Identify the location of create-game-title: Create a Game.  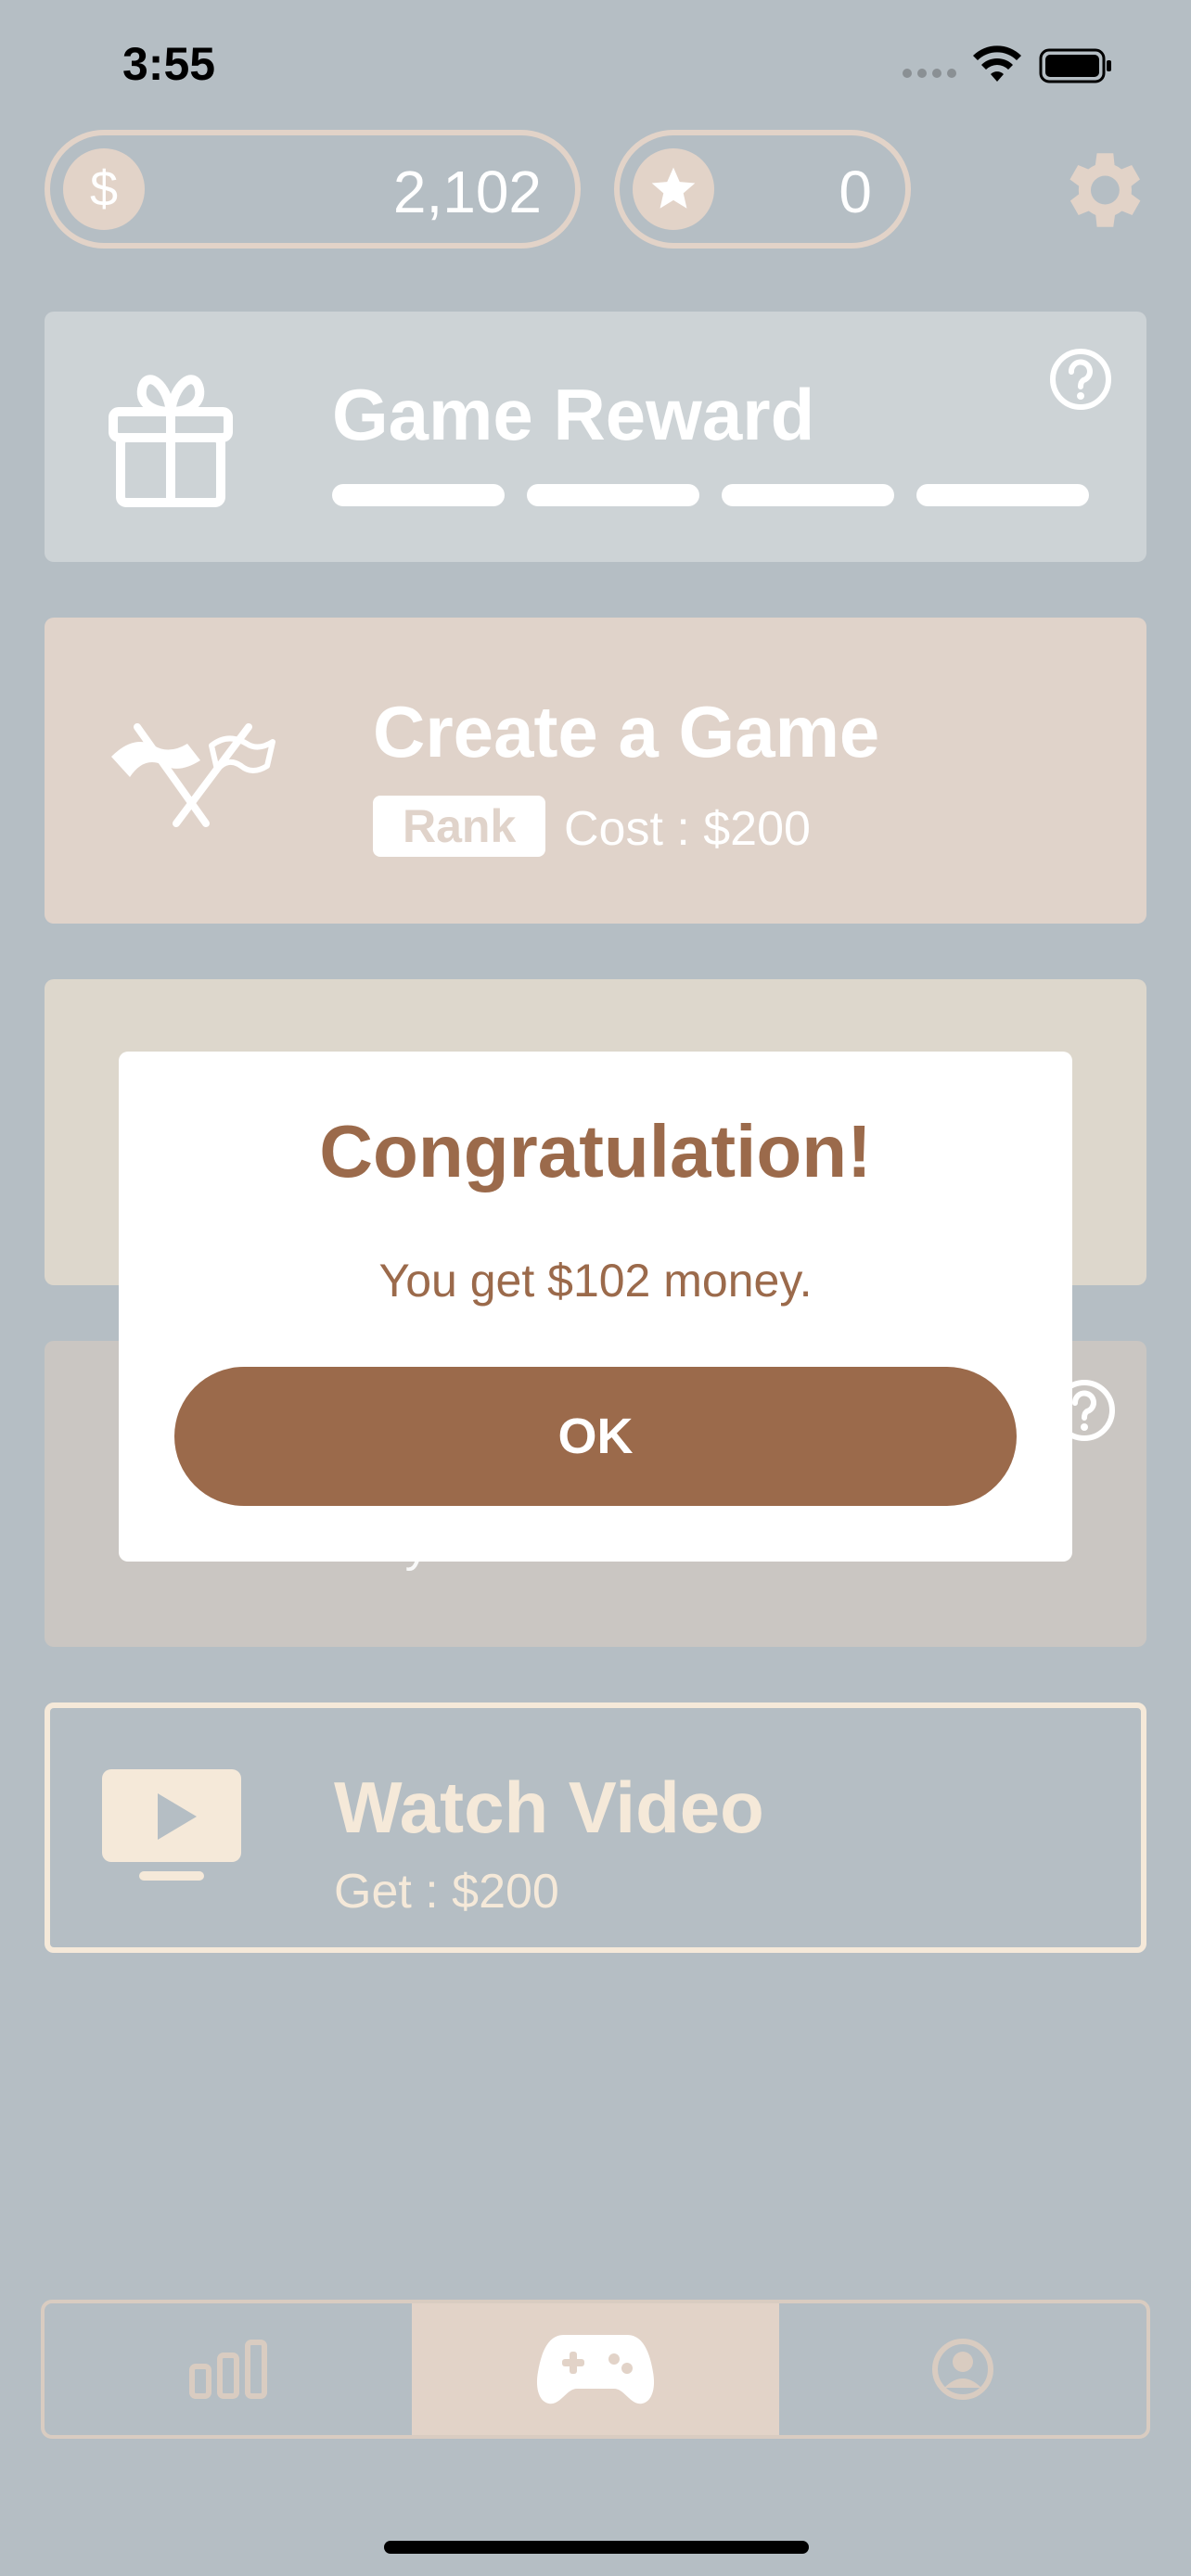
(626, 732).